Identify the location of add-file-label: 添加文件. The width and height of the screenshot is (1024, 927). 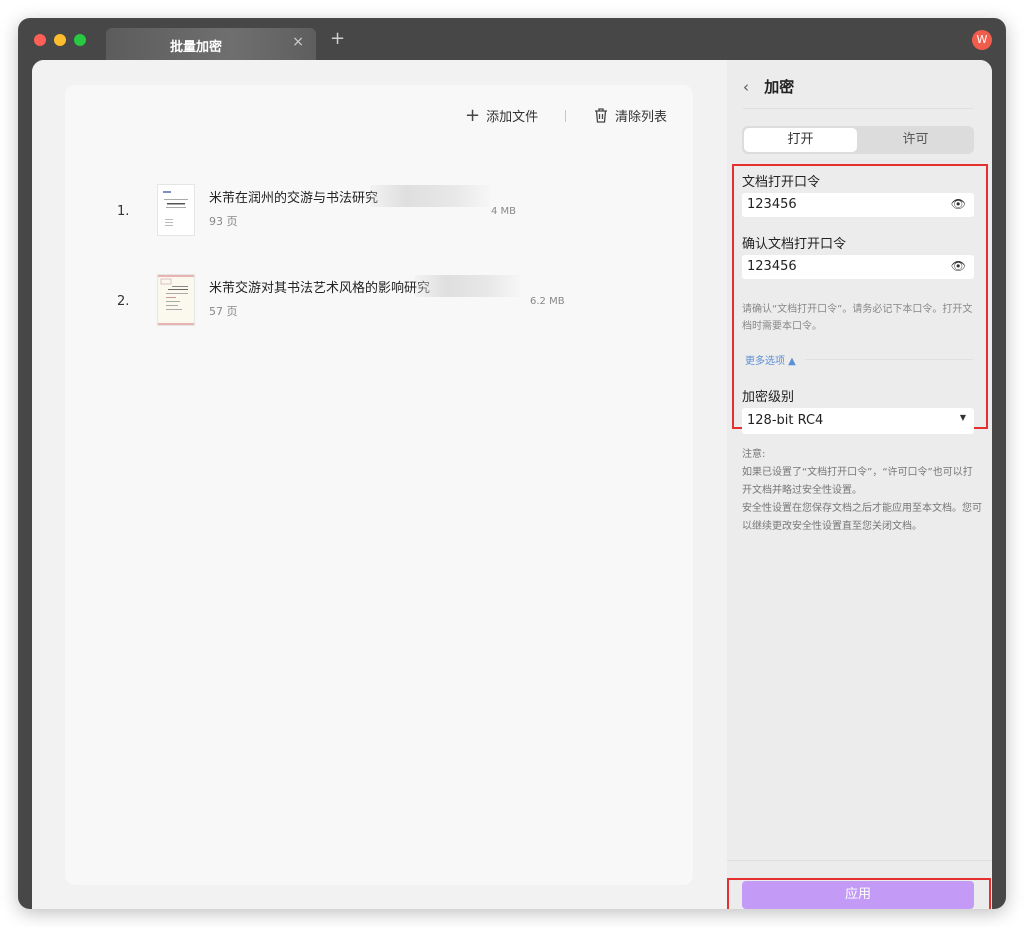
(512, 117).